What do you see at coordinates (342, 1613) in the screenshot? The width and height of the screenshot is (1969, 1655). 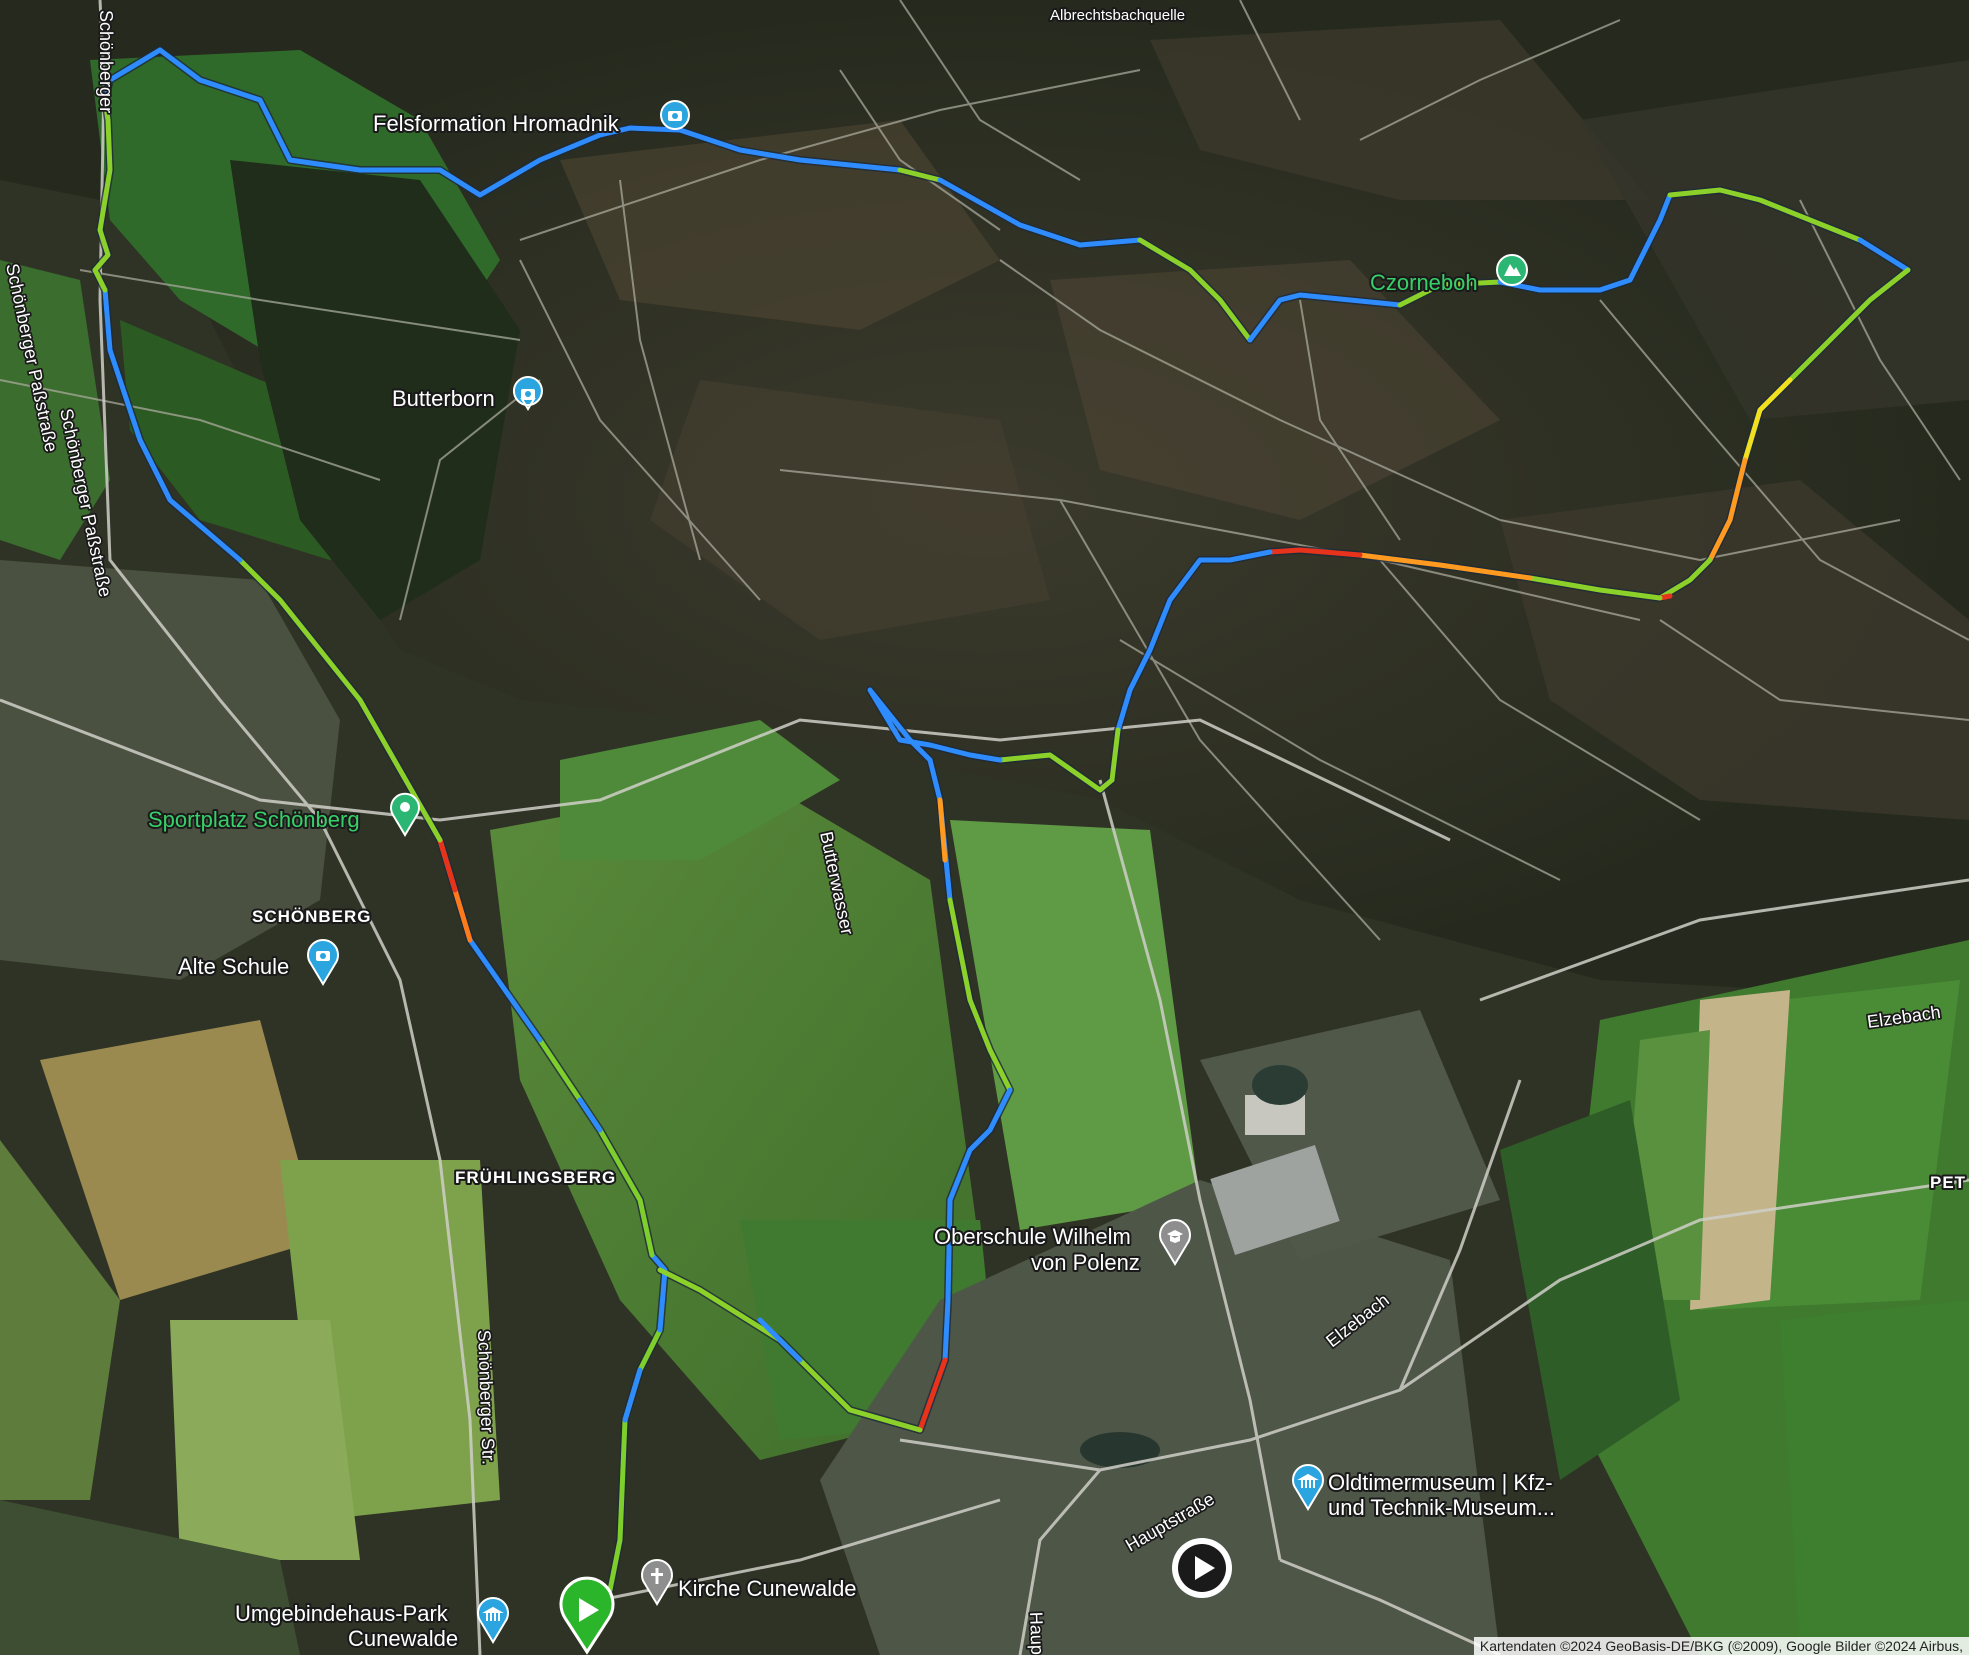 I see `label-umgebindehaus-line1: Umgebindehaus-Park` at bounding box center [342, 1613].